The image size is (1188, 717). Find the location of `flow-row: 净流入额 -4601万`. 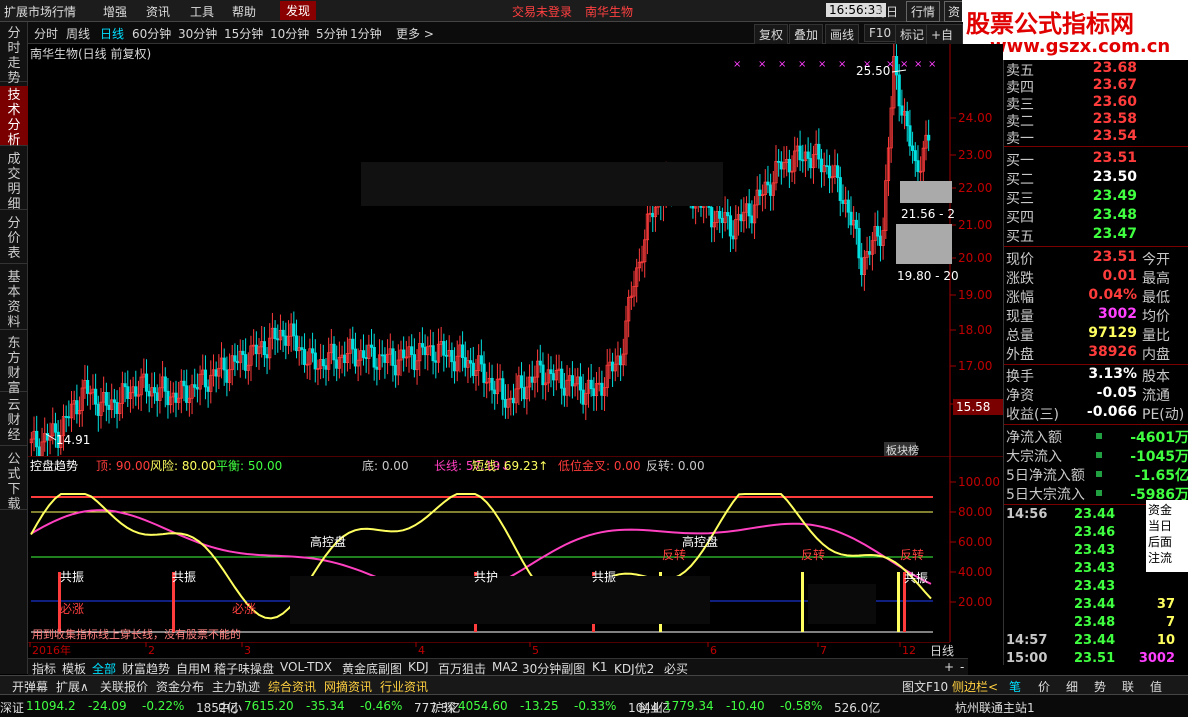

flow-row: 净流入额 -4601万 is located at coordinates (1096, 436).